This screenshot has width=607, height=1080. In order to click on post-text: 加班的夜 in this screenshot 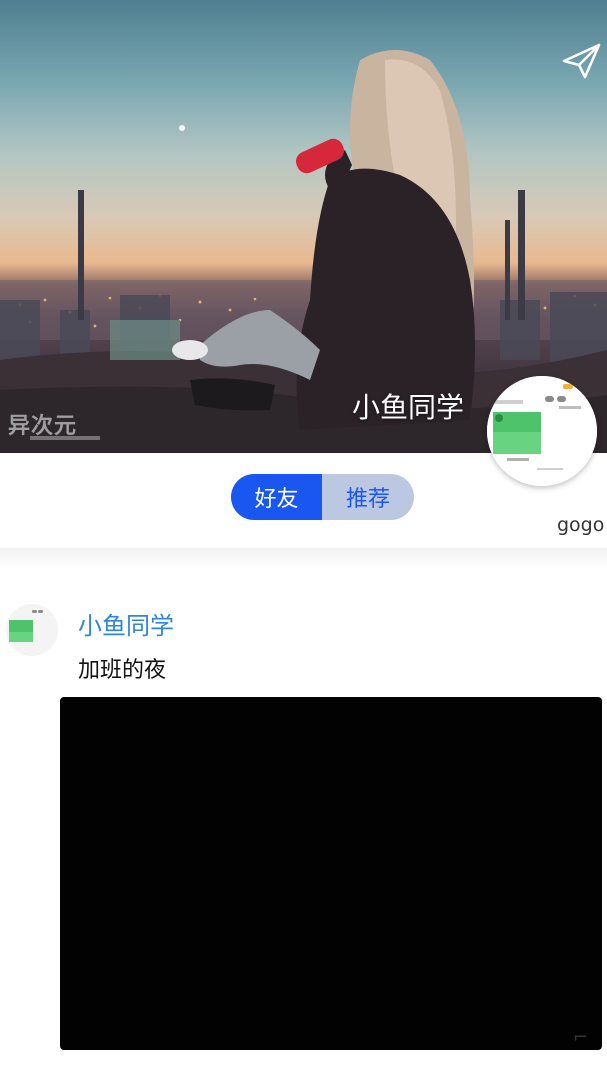, I will do `click(122, 670)`.